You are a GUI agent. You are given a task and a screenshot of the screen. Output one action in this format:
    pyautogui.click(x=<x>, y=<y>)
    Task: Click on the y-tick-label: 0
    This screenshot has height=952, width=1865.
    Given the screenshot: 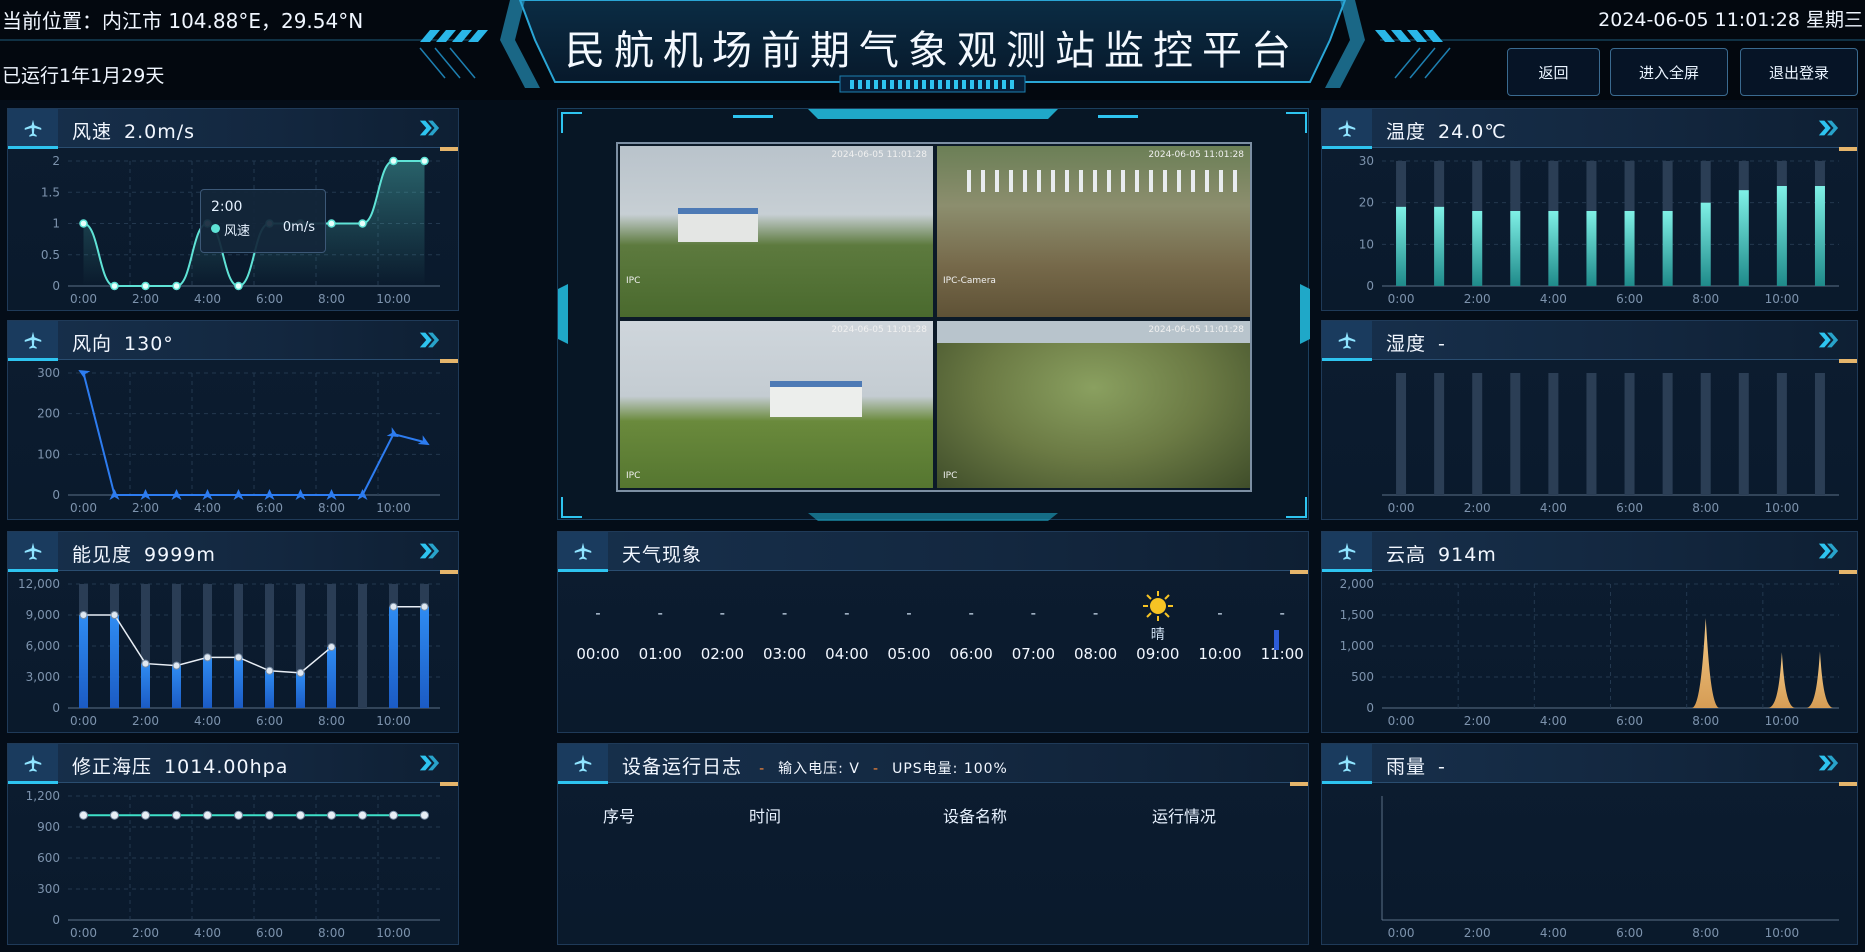 What is the action you would take?
    pyautogui.click(x=56, y=708)
    